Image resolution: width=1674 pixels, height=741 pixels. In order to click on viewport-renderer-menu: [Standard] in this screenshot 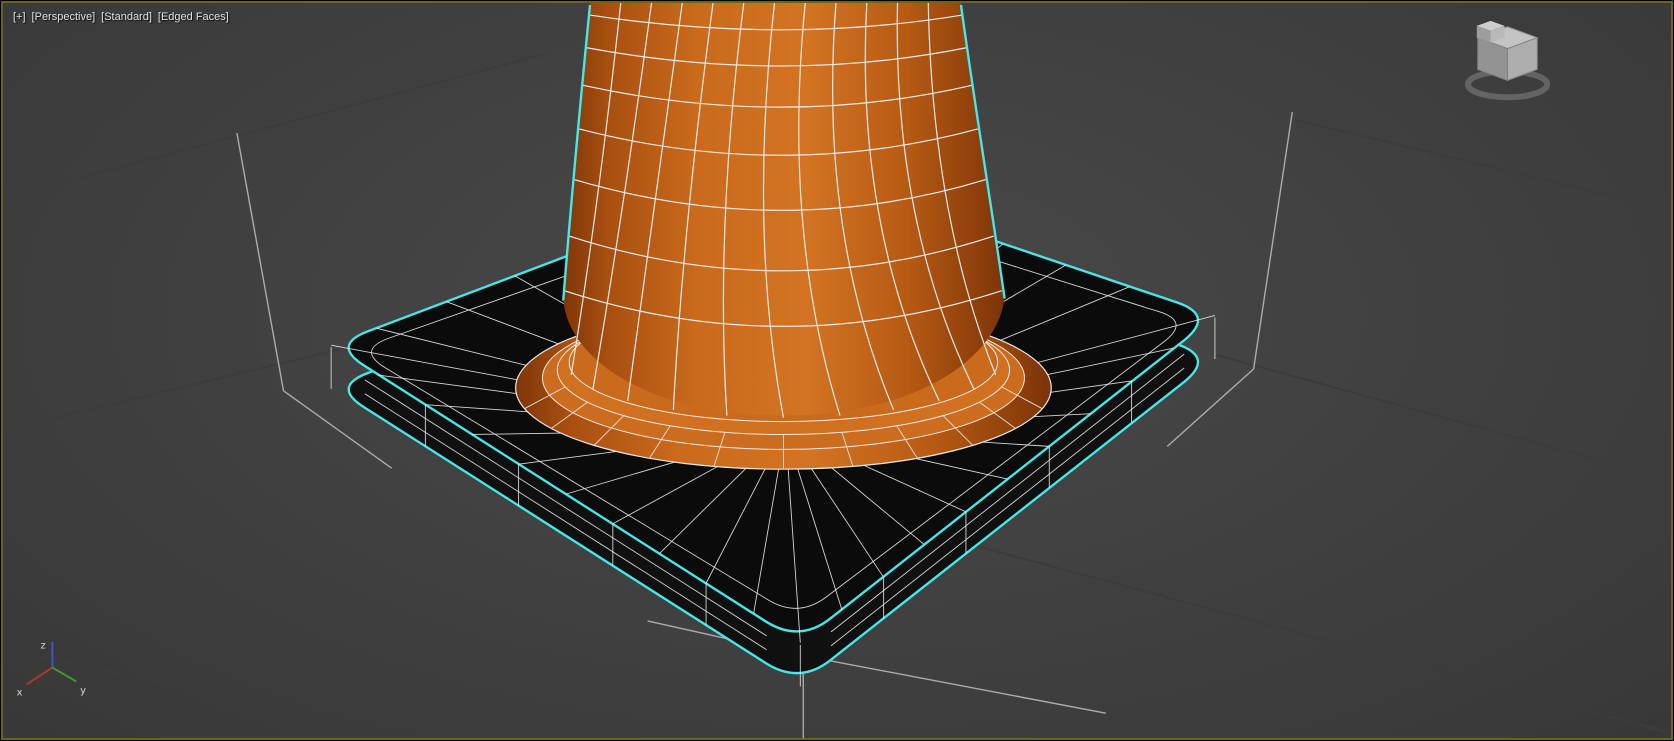, I will do `click(126, 17)`.